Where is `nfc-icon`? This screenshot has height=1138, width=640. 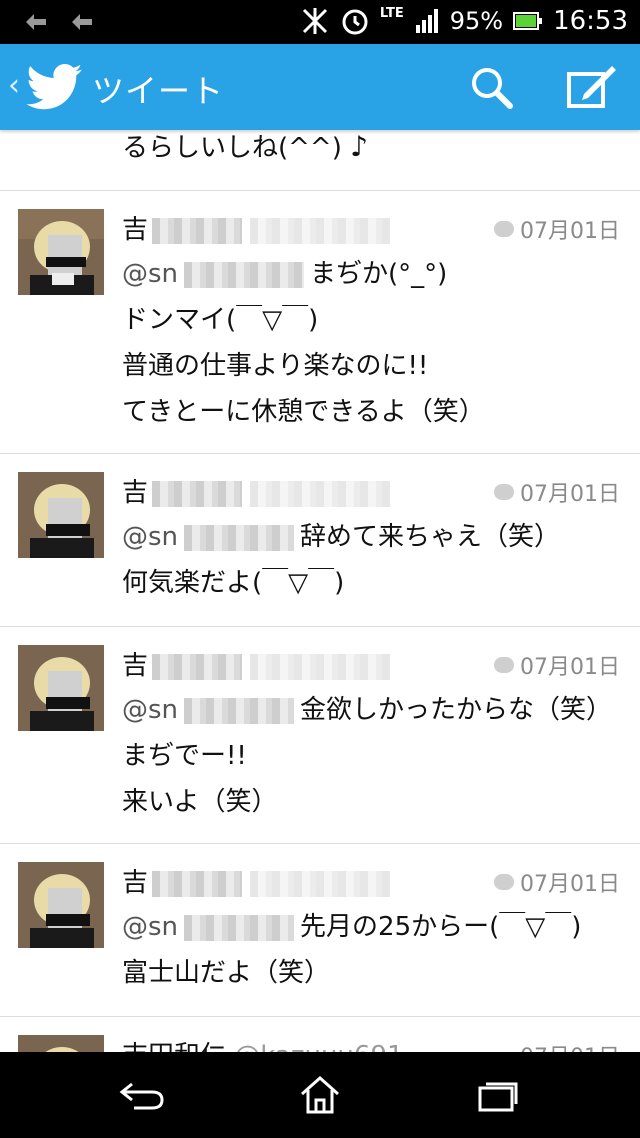 nfc-icon is located at coordinates (314, 21).